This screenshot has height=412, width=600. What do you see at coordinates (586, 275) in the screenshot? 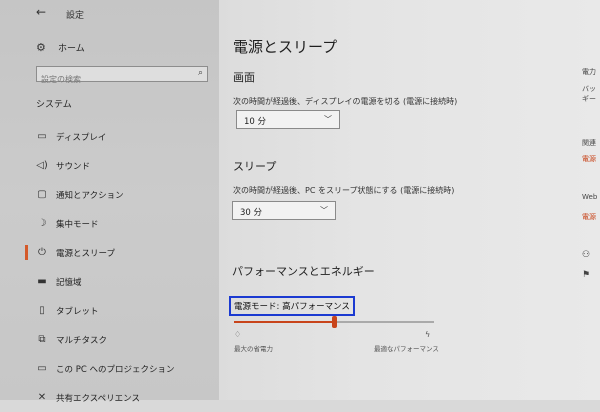
I see `feedback-icon: ⚑` at bounding box center [586, 275].